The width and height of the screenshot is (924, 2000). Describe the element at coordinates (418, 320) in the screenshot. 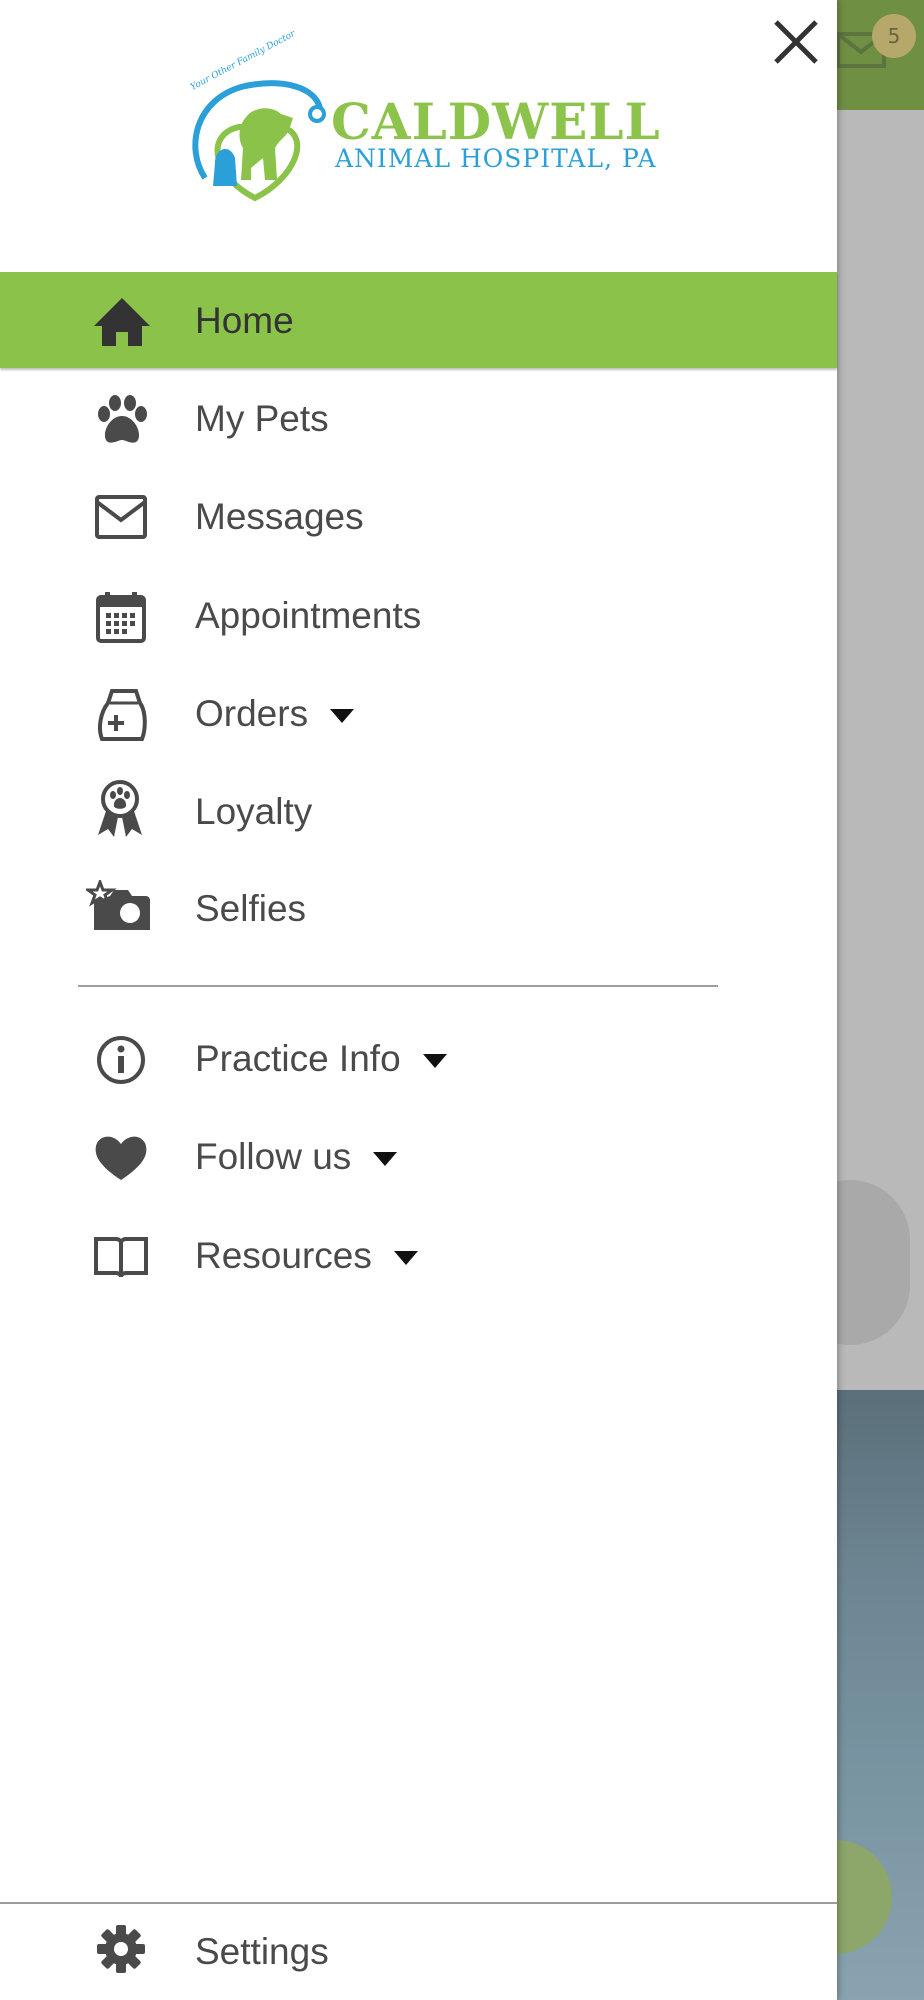

I see `menu-item-home: Home` at that location.